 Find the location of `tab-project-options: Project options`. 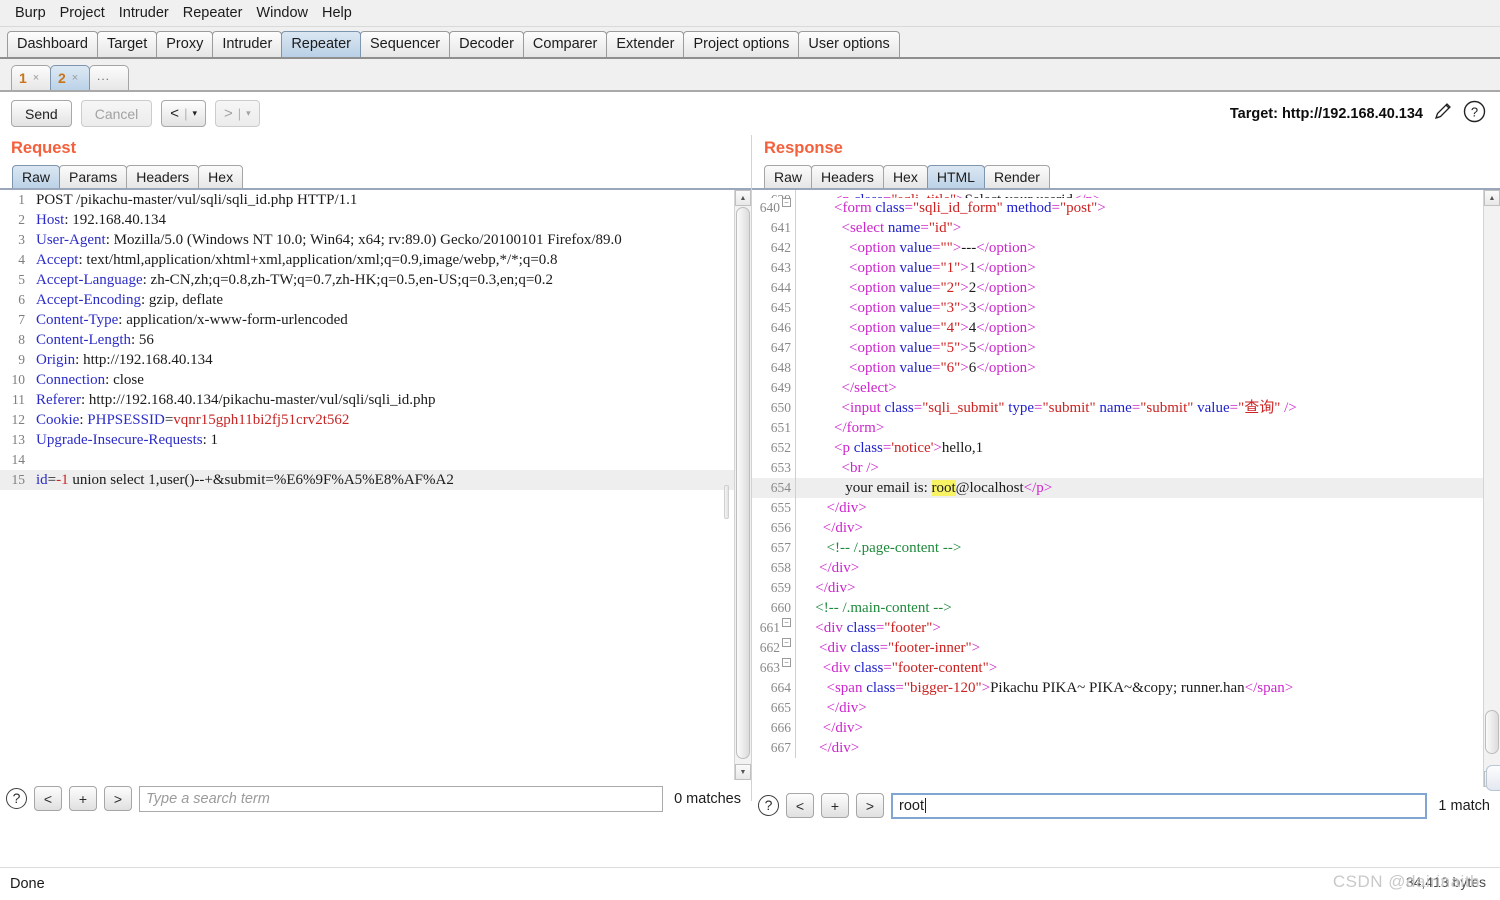

tab-project-options: Project options is located at coordinates (741, 44).